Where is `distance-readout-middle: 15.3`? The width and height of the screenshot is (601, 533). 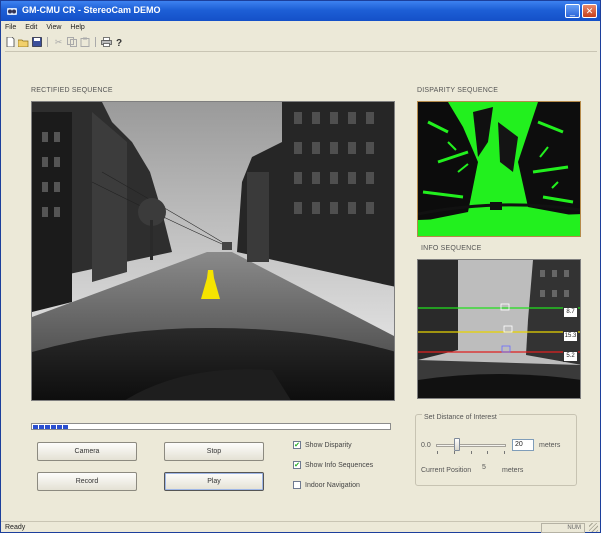
distance-readout-middle: 15.3 is located at coordinates (570, 336).